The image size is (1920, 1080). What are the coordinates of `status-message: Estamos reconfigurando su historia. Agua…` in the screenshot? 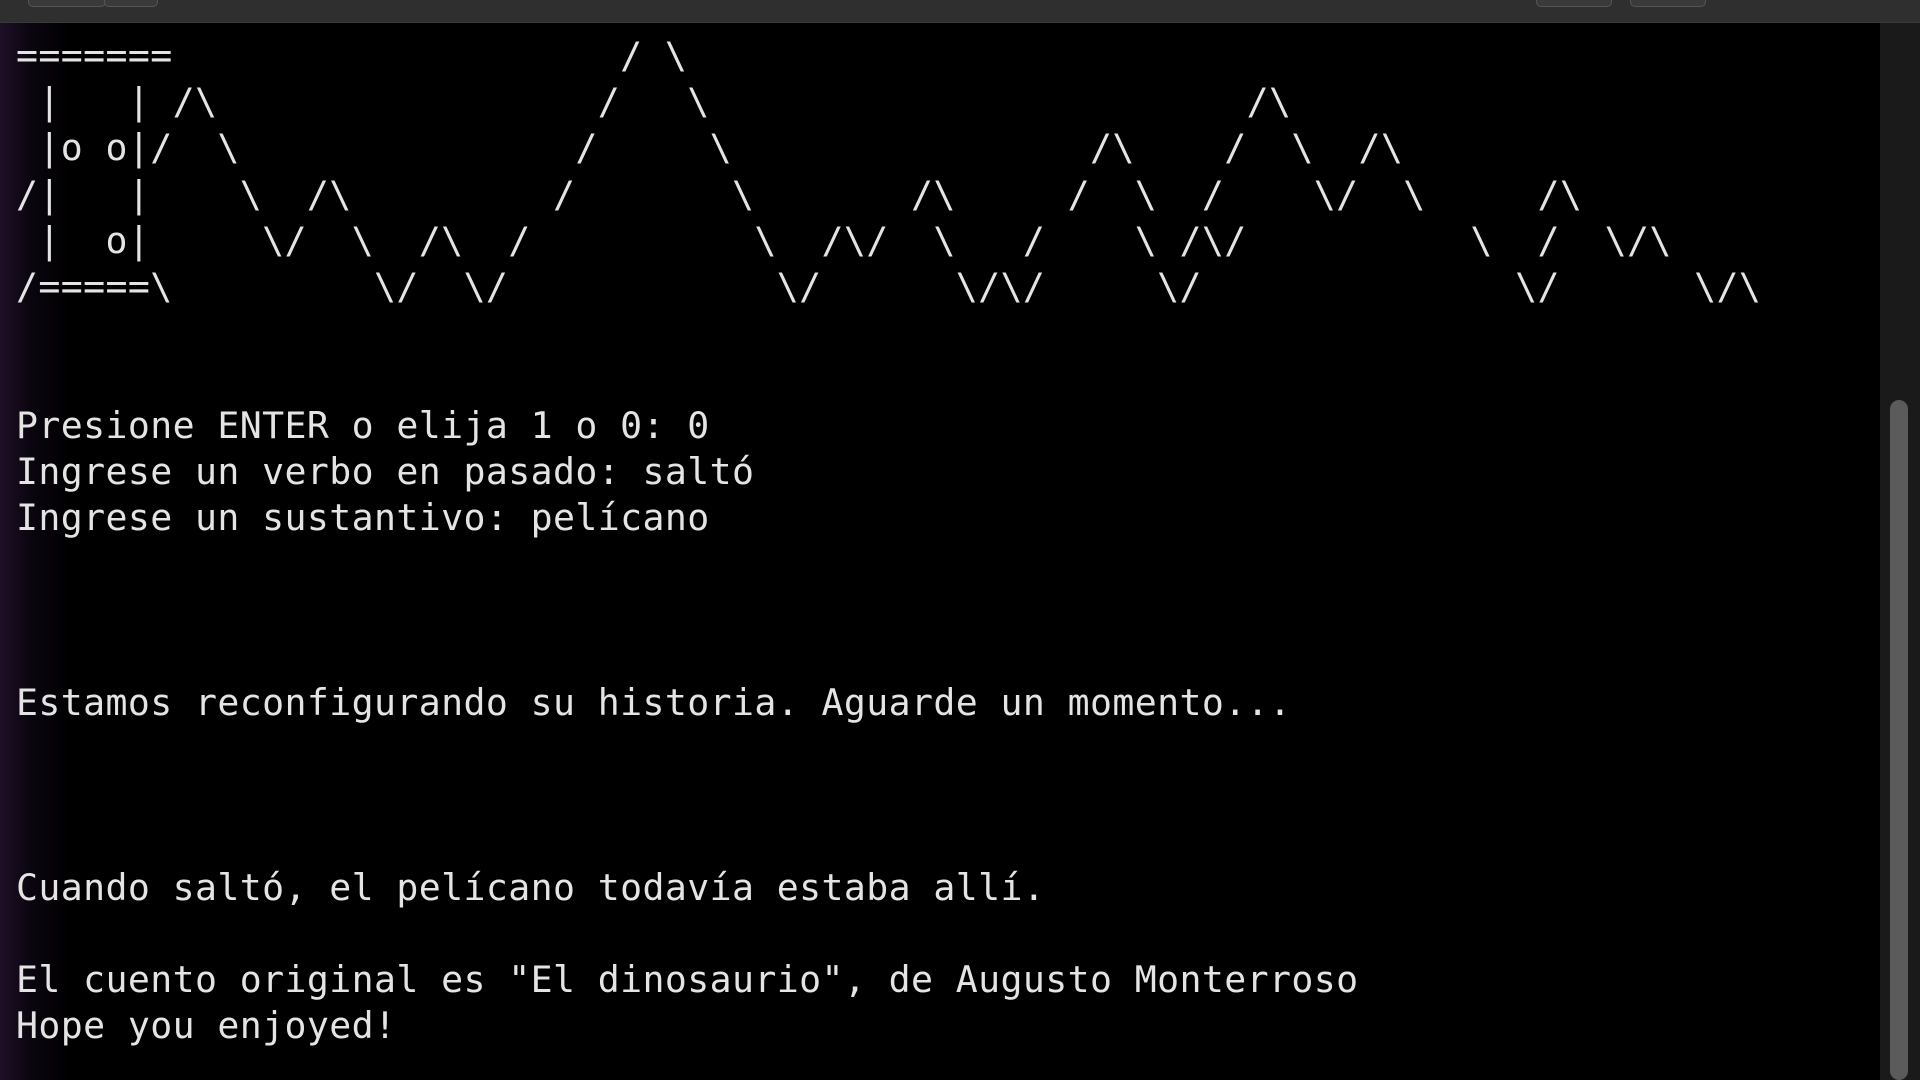 It's located at (654, 702).